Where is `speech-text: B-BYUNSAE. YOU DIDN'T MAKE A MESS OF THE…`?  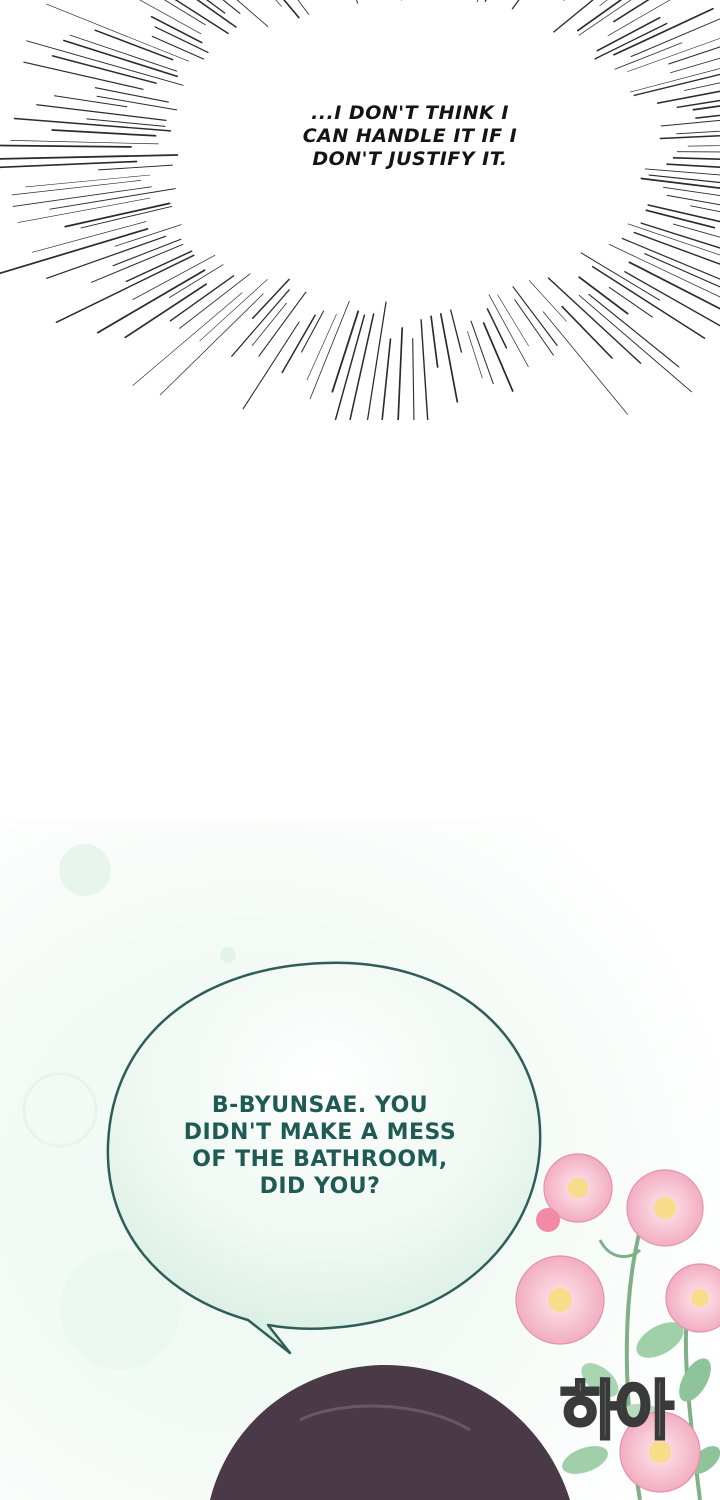 speech-text: B-BYUNSAE. YOU DIDN'T MAKE A MESS OF THE… is located at coordinates (320, 1146).